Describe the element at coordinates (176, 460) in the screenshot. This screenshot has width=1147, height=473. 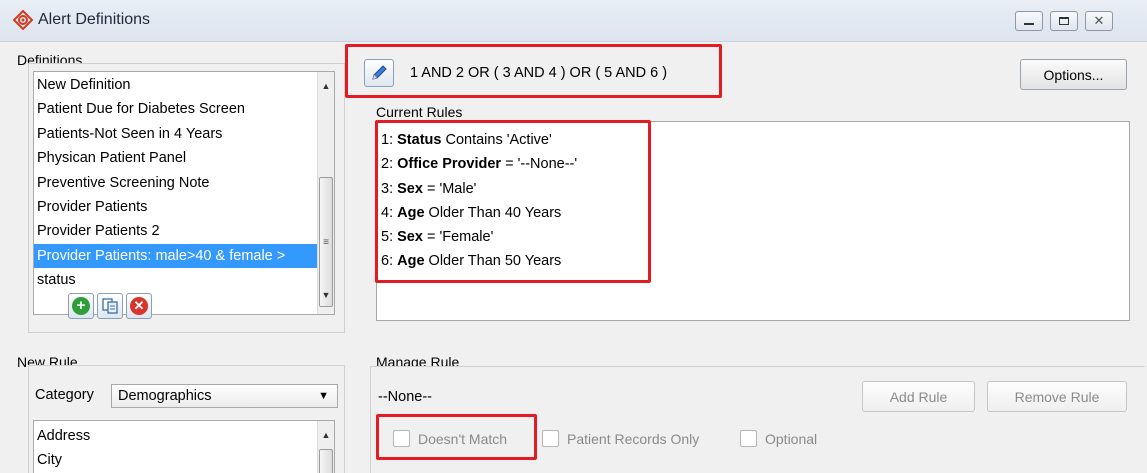
I see `field-list-item: City` at that location.